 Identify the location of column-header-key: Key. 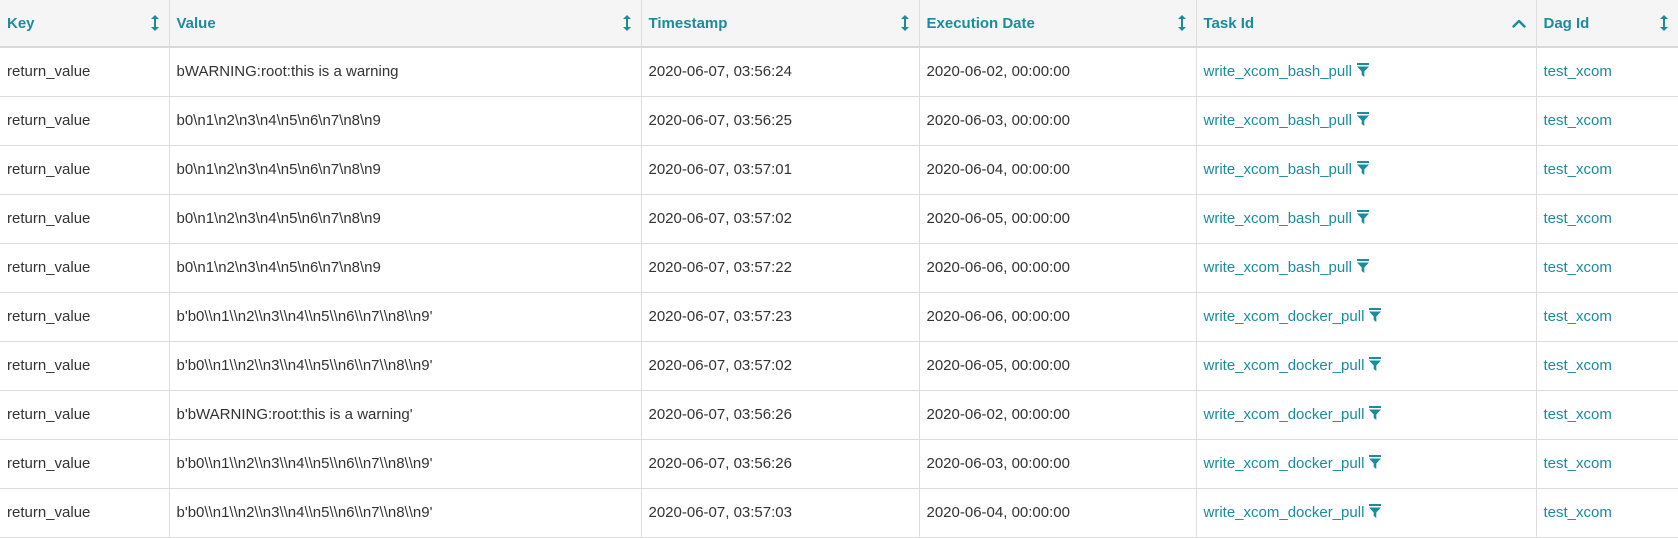
(84, 23).